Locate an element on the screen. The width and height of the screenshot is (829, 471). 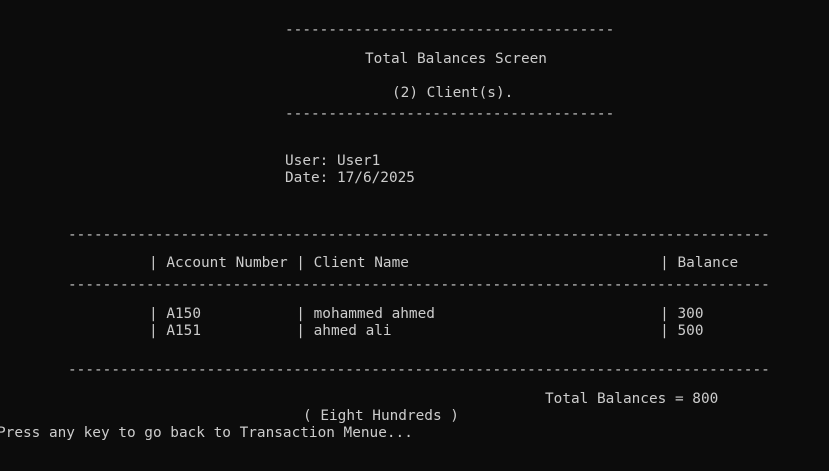
user-line: User: User1 is located at coordinates (333, 161).